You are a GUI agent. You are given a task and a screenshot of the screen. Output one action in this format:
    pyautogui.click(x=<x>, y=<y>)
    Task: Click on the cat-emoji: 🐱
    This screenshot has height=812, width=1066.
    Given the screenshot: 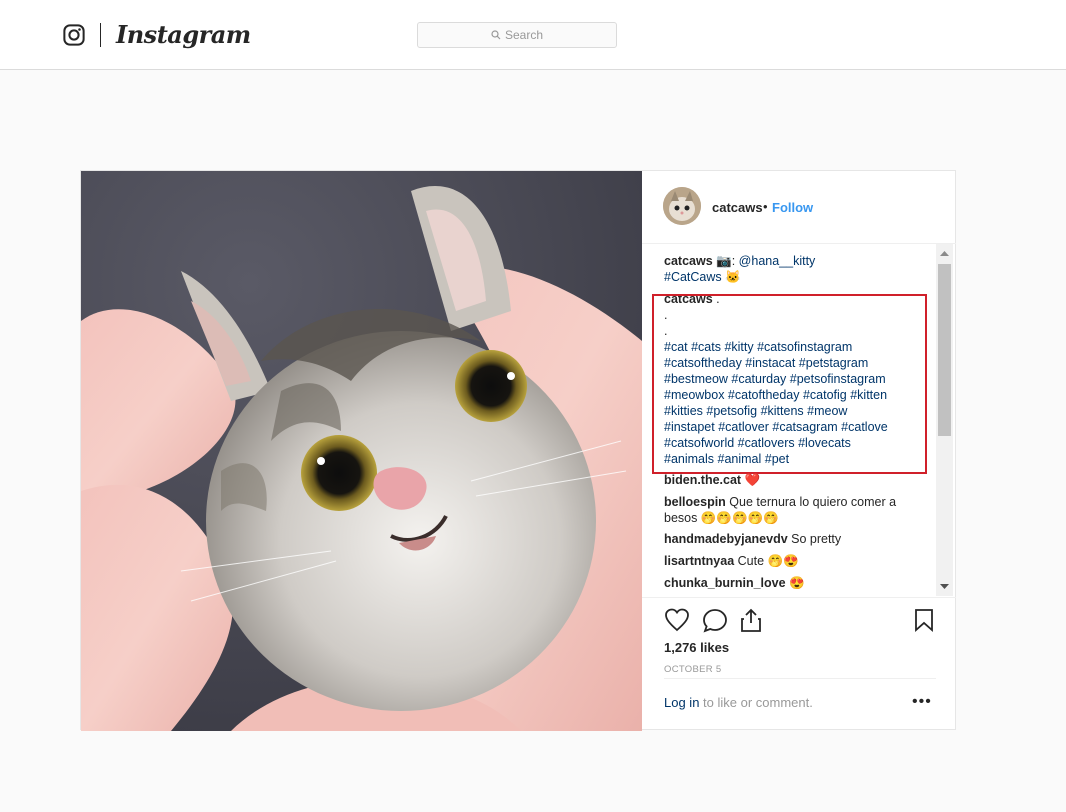 What is the action you would take?
    pyautogui.click(x=733, y=277)
    